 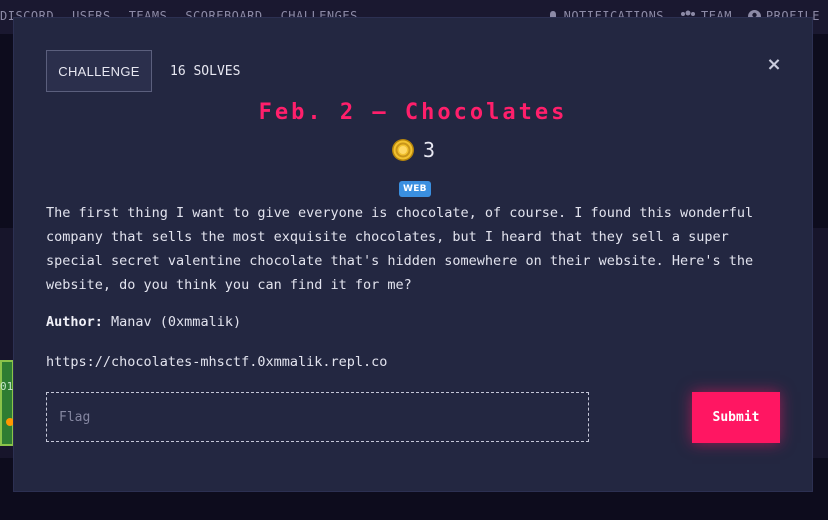 What do you see at coordinates (402, 150) in the screenshot?
I see `coin-icon` at bounding box center [402, 150].